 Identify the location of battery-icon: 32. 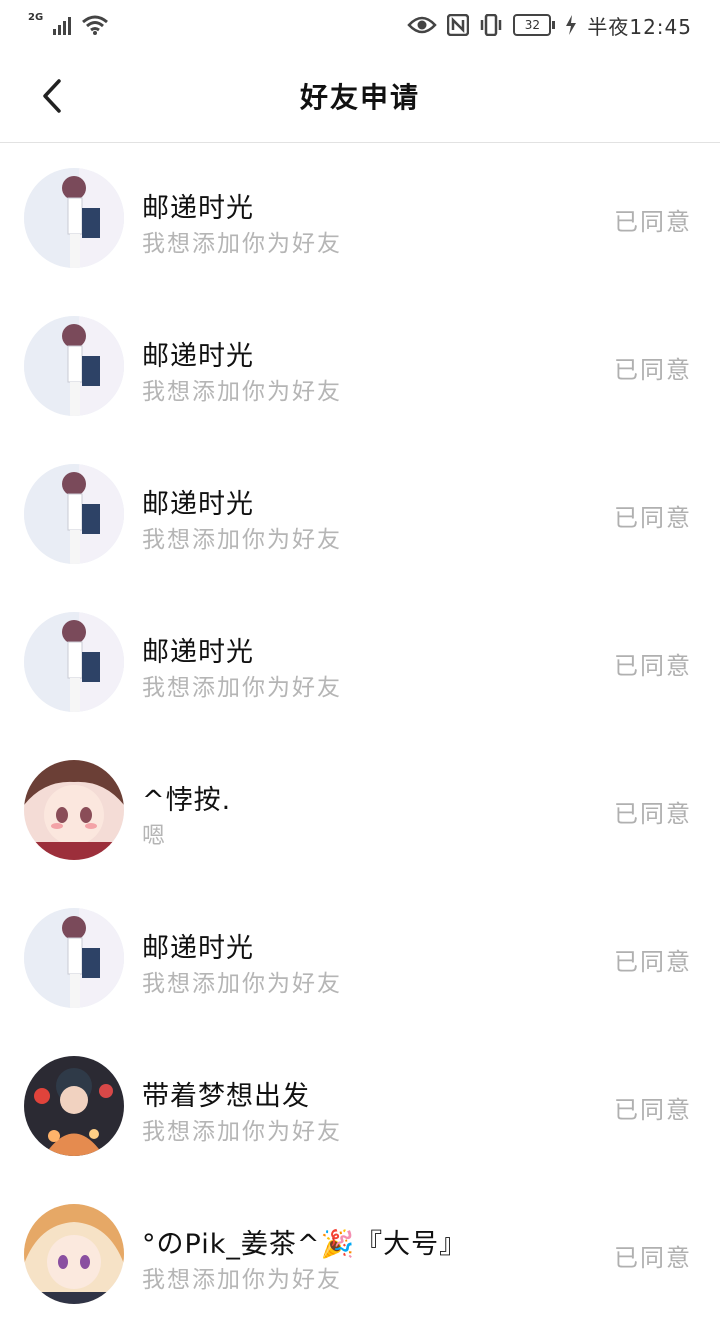
(534, 25).